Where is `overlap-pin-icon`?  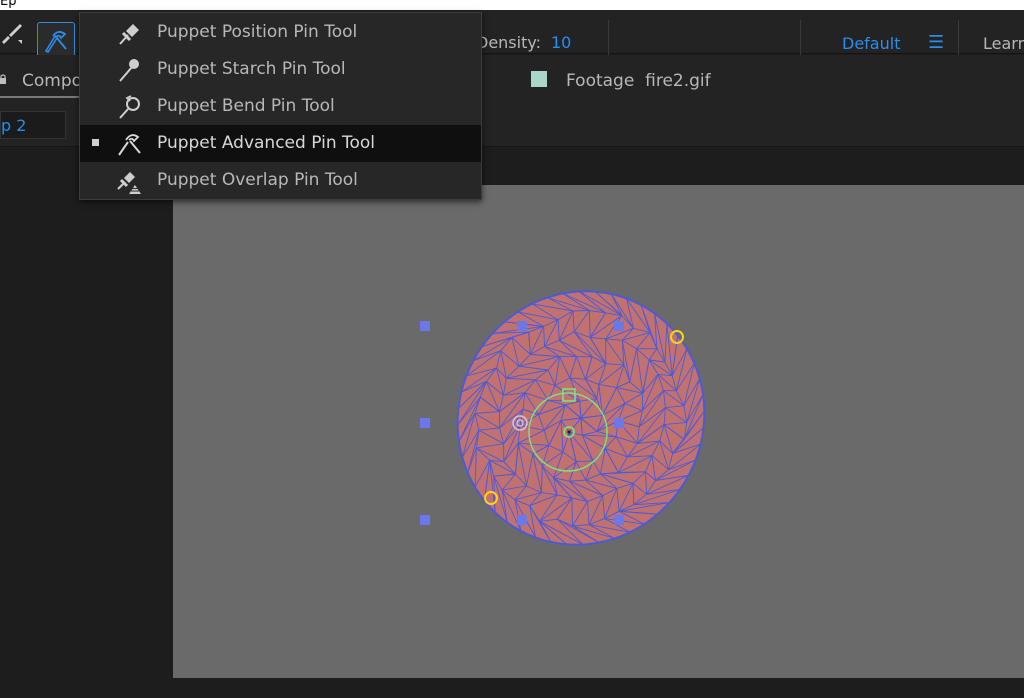 overlap-pin-icon is located at coordinates (129, 183).